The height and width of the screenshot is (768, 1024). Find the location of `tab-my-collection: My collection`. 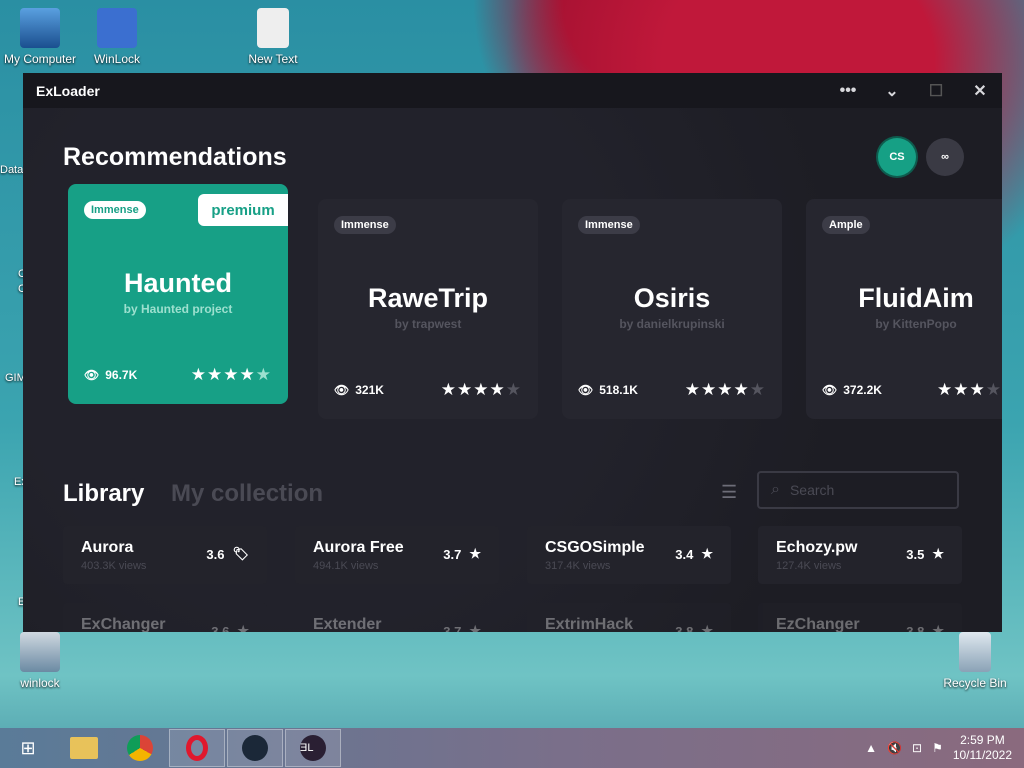

tab-my-collection: My collection is located at coordinates (247, 494).